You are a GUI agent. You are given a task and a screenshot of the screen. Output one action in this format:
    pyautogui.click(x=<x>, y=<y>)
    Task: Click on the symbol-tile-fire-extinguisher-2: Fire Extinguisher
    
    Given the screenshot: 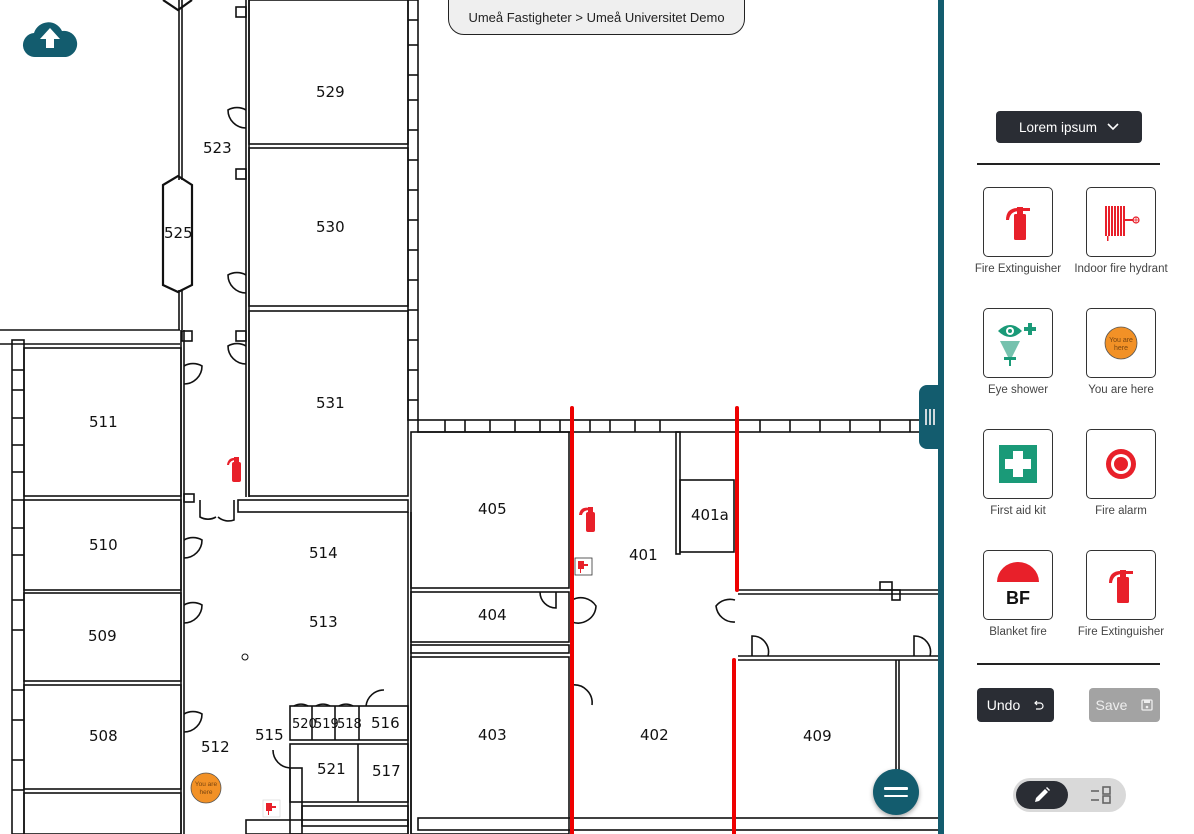 What is the action you would take?
    pyautogui.click(x=1121, y=594)
    